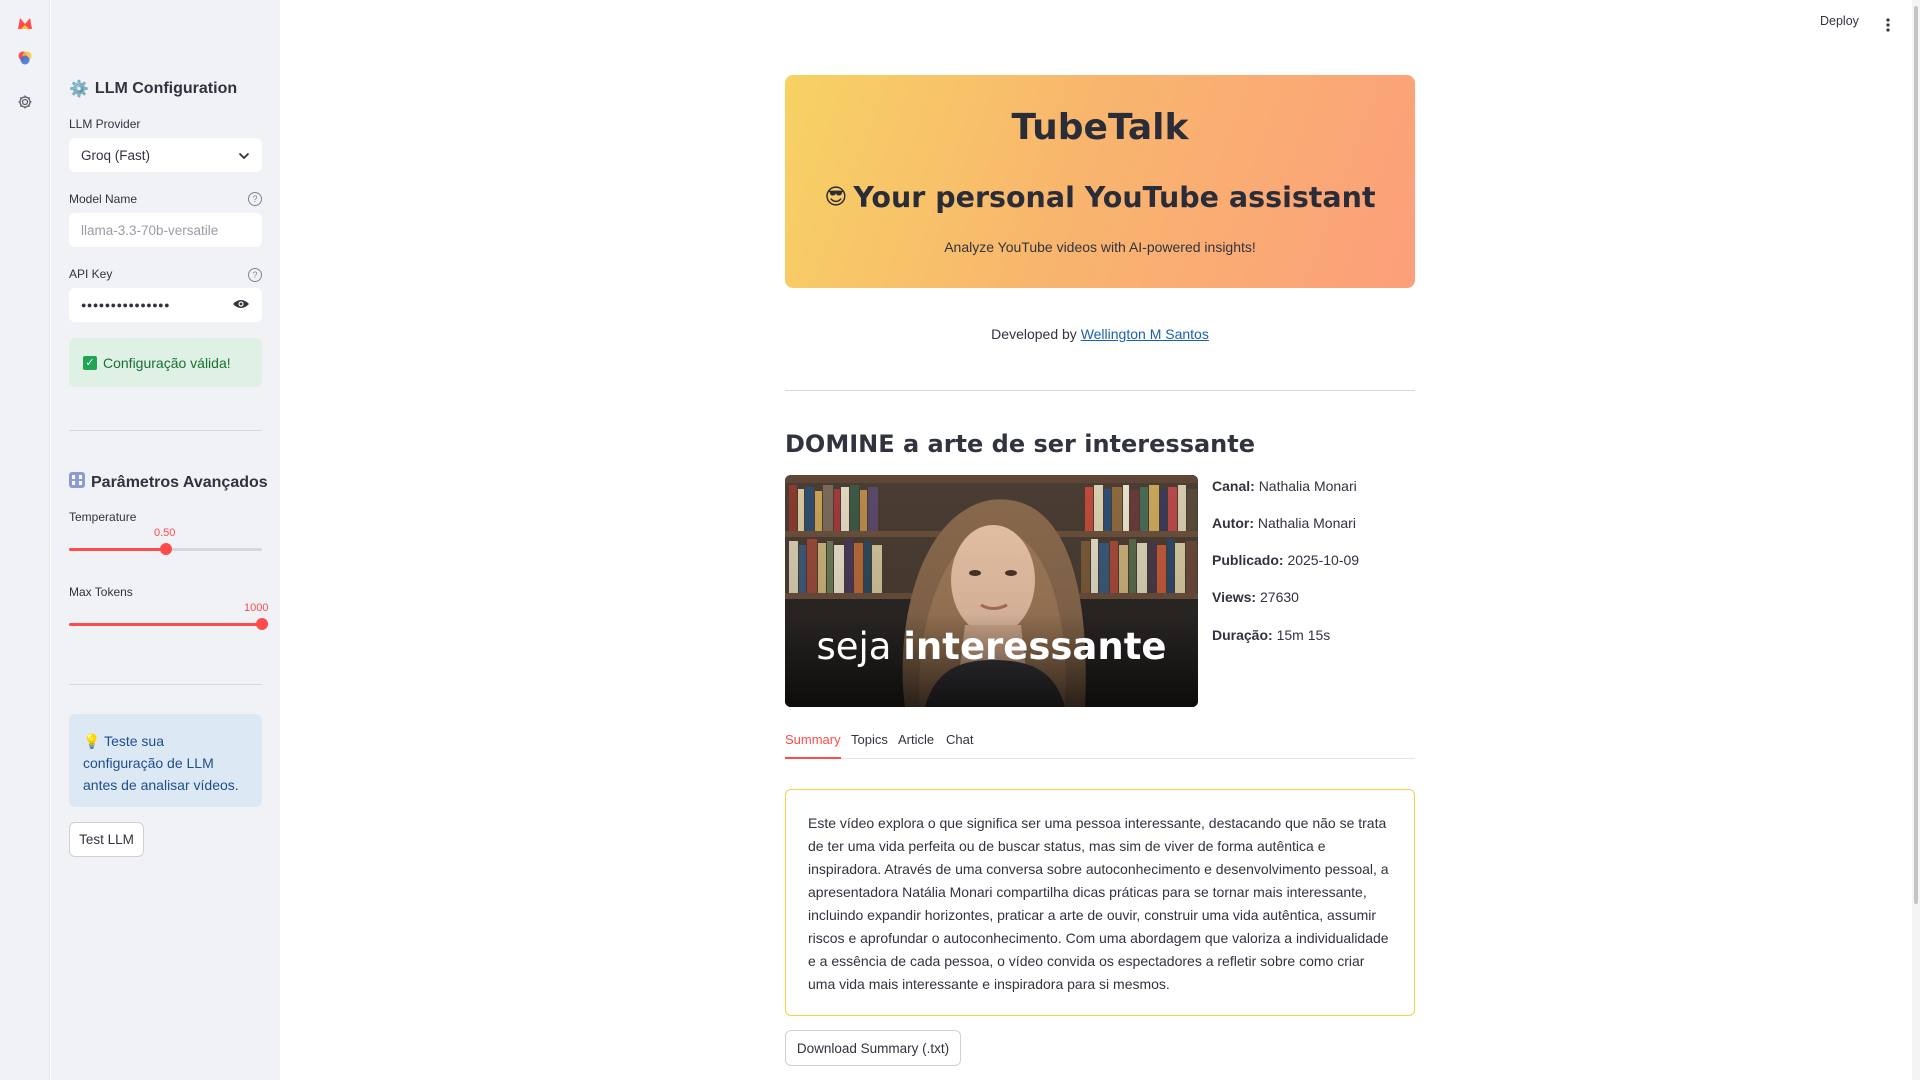 The image size is (1920, 1080). I want to click on app-subtitle: 😎 Your personal YouTube assistant, so click(1100, 197).